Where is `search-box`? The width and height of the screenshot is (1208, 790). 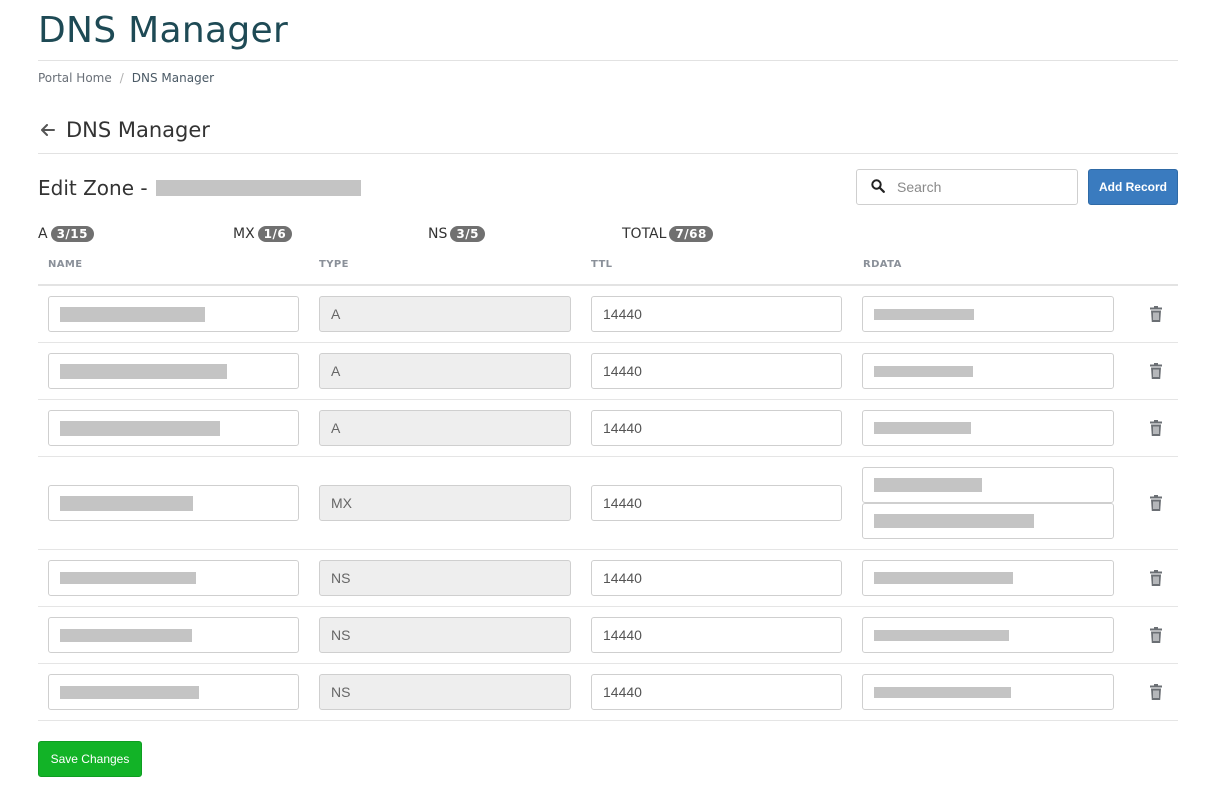
search-box is located at coordinates (967, 187).